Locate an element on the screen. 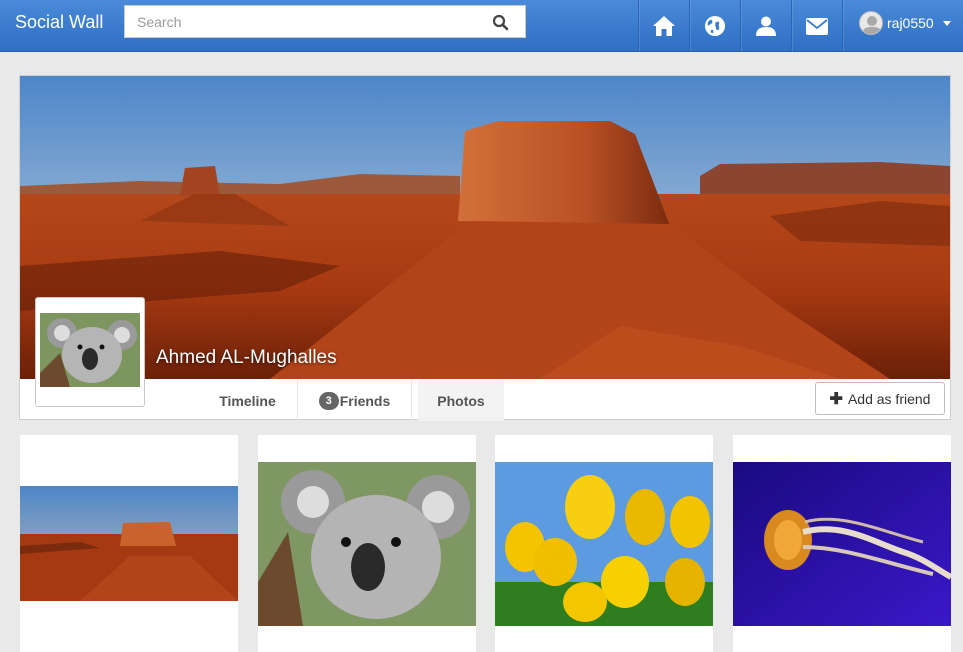  nav-home-button is located at coordinates (663, 26).